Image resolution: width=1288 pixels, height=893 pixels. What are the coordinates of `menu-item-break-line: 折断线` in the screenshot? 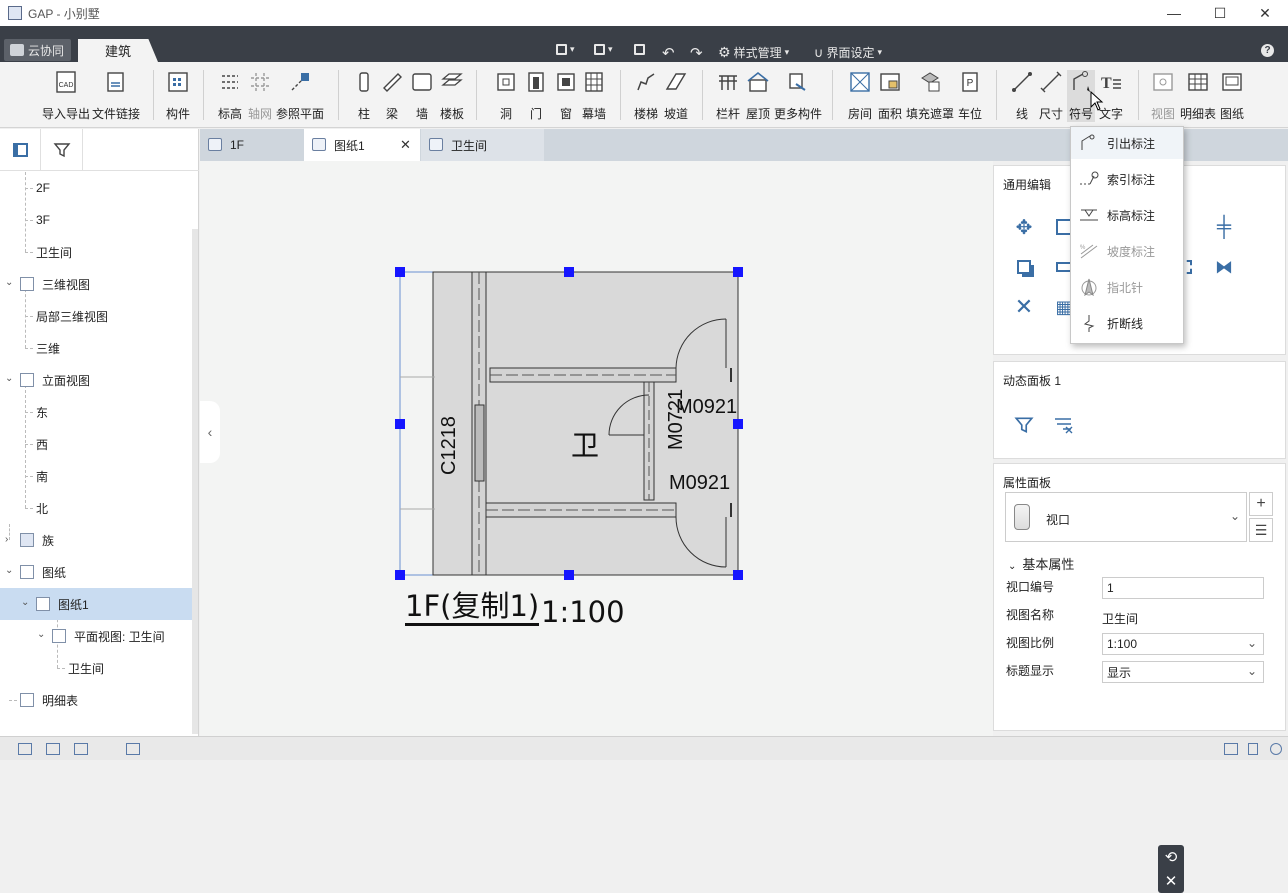 It's located at (1127, 323).